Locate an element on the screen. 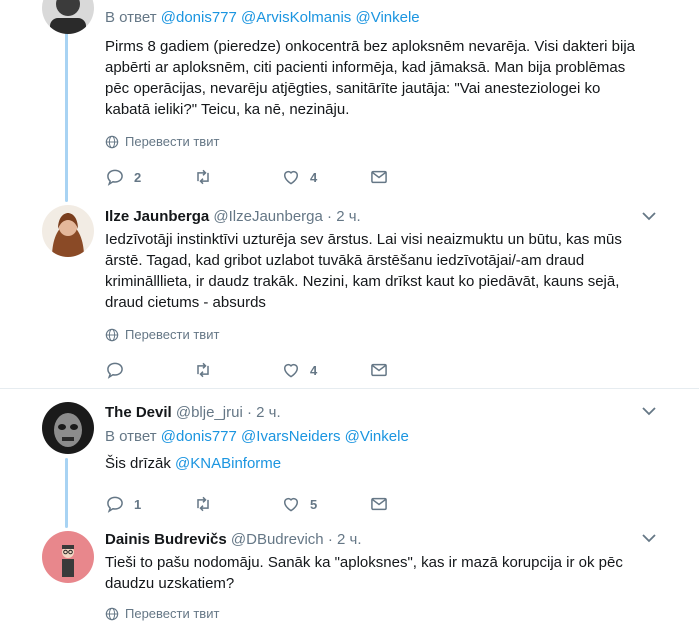  reply-count: 1 is located at coordinates (138, 504).